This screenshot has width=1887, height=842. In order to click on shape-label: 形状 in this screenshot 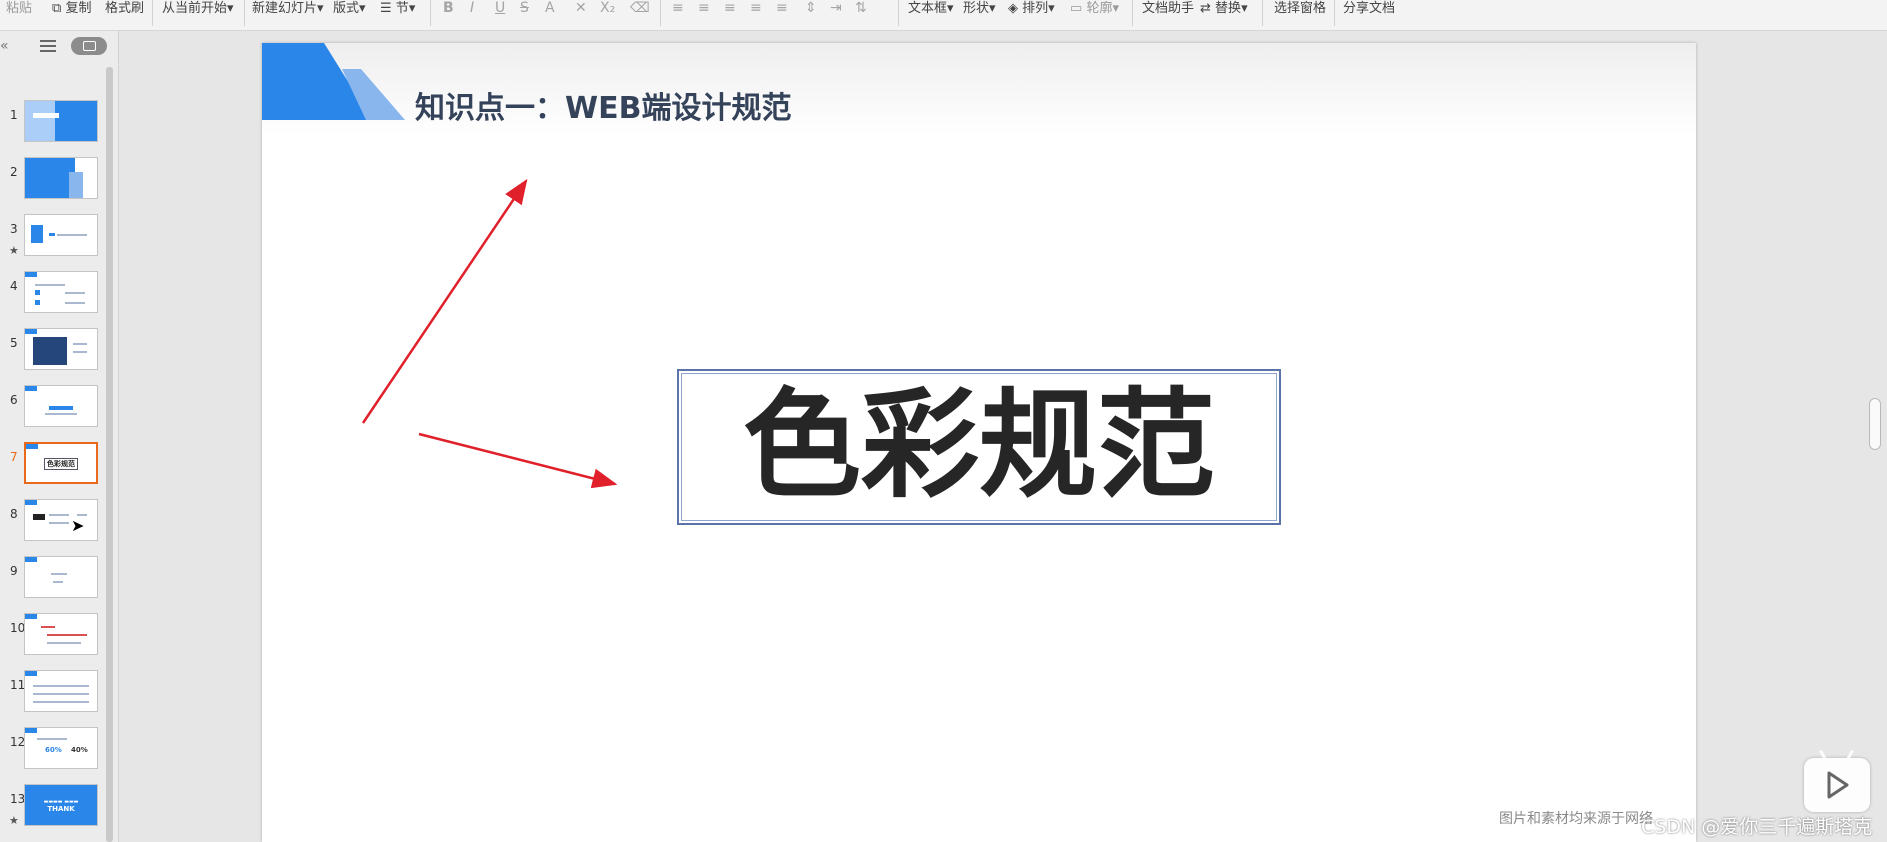, I will do `click(976, 8)`.